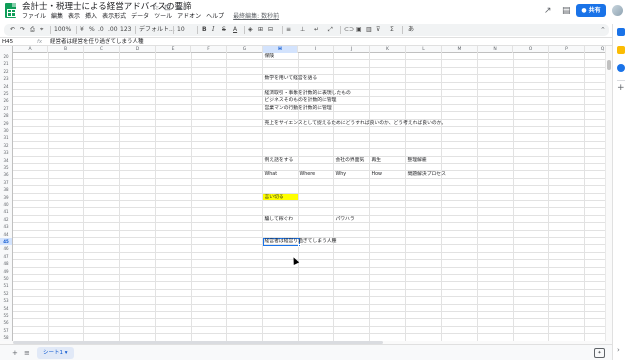  What do you see at coordinates (427, 174) in the screenshot?
I see `cell-l36: 問題解決プロセス` at bounding box center [427, 174].